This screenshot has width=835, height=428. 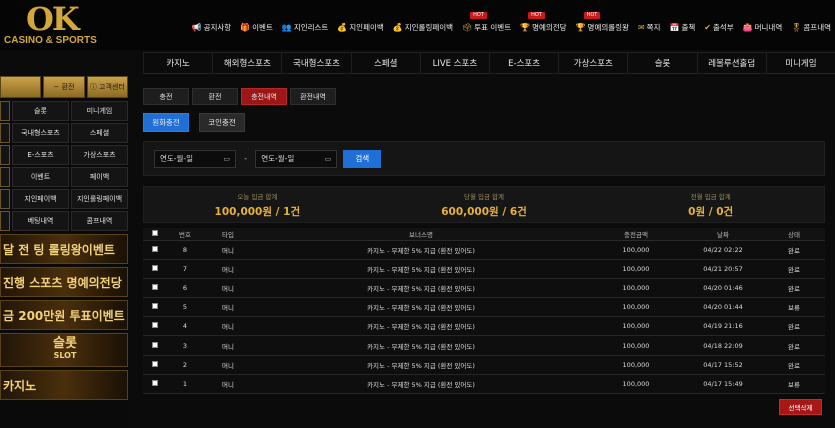 What do you see at coordinates (68, 87) in the screenshot?
I see `sidebar-withdraw-label: 환전` at bounding box center [68, 87].